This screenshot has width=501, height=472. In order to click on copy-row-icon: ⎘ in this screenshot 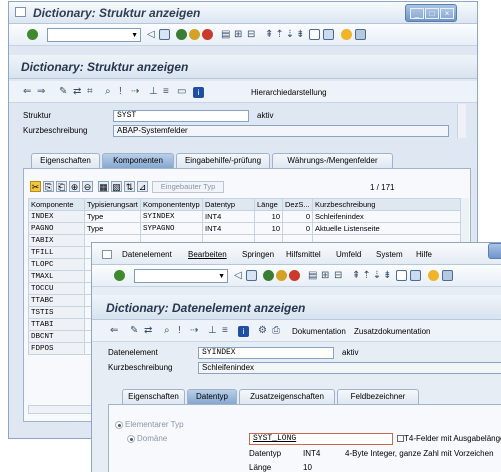, I will do `click(48, 186)`.